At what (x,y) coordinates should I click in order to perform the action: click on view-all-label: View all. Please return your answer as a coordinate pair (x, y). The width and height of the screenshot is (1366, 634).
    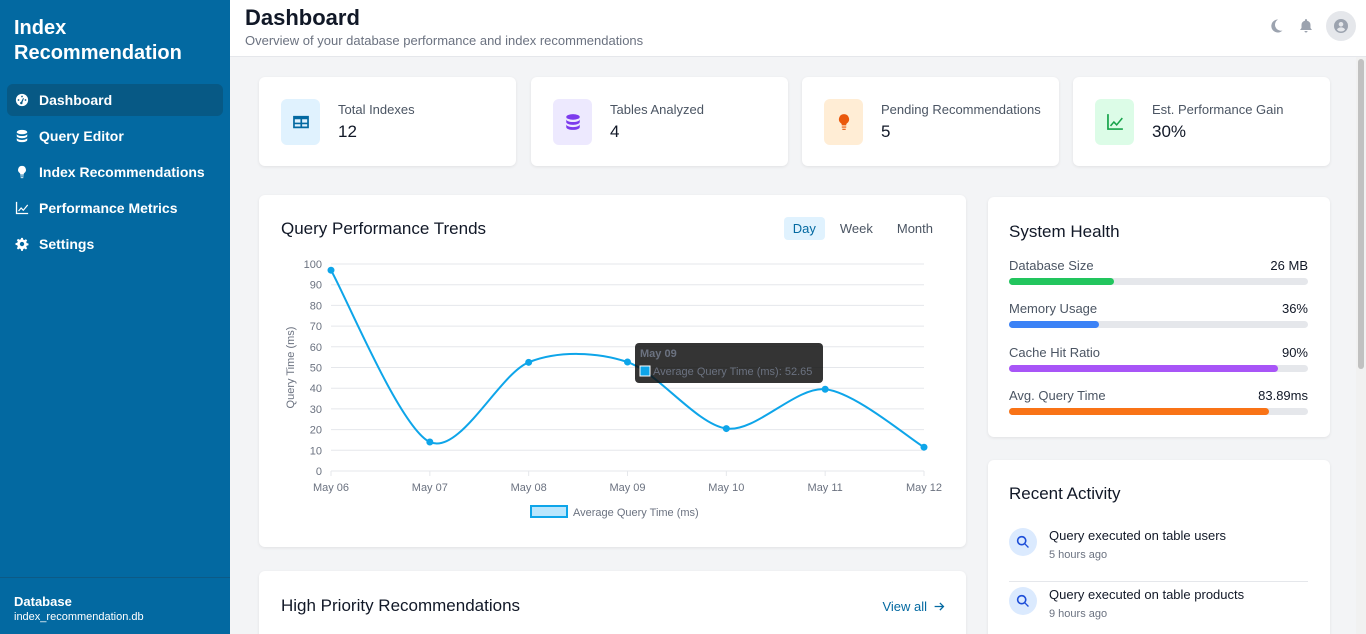
    Looking at the image, I should click on (904, 606).